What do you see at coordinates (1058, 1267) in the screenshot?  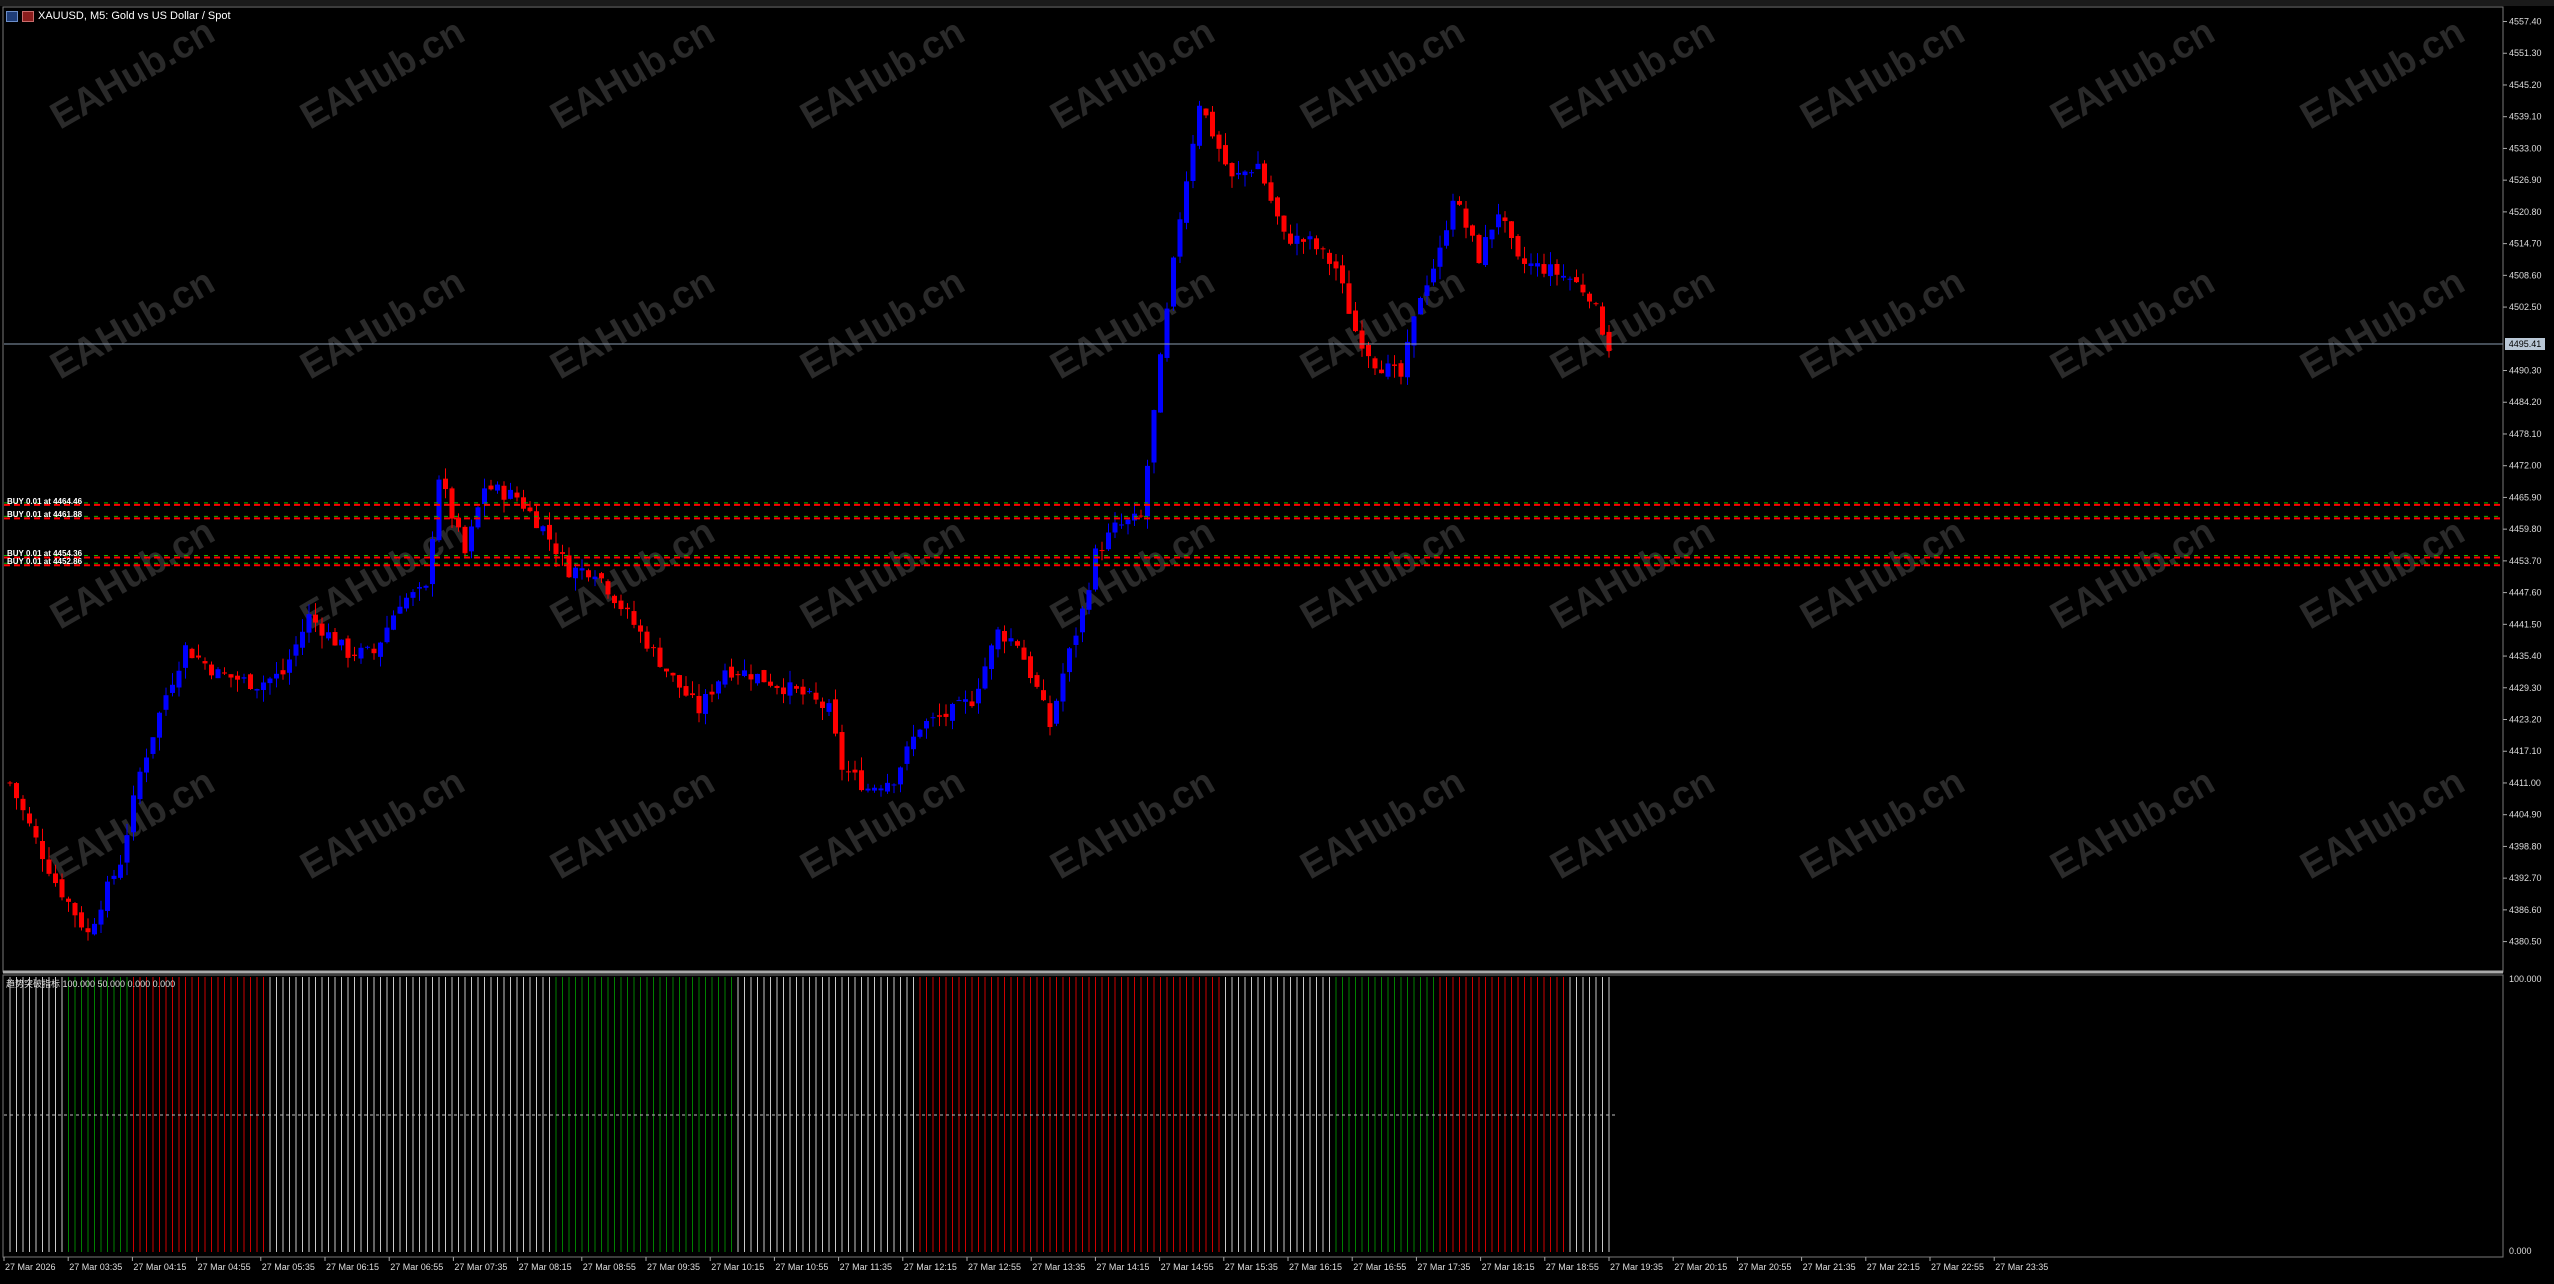 I see `time-tick-label: 27 Mar 13:35` at bounding box center [1058, 1267].